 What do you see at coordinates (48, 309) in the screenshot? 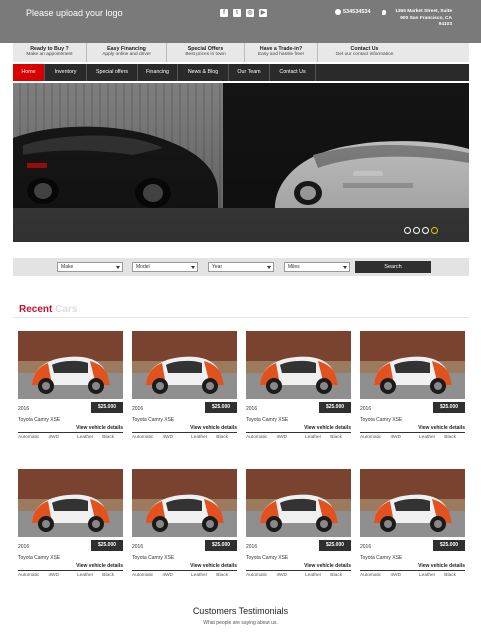
I see `recent-cars-title: Recent Cars` at bounding box center [48, 309].